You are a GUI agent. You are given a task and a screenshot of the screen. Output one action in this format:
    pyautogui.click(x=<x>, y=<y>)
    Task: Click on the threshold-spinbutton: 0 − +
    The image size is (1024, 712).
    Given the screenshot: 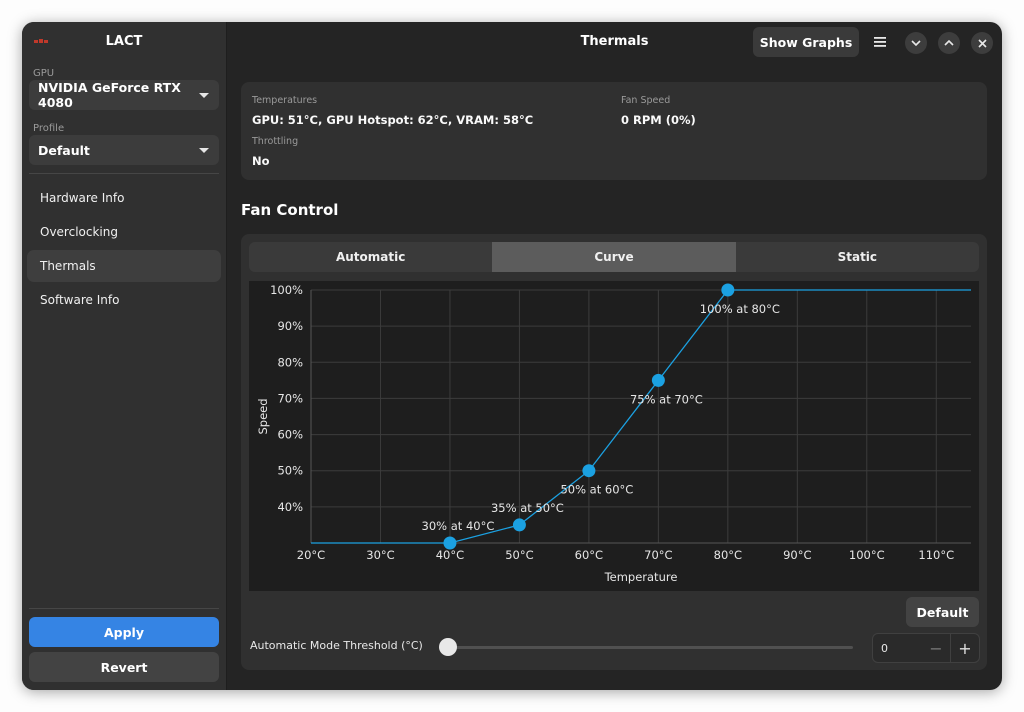 What is the action you would take?
    pyautogui.click(x=926, y=648)
    